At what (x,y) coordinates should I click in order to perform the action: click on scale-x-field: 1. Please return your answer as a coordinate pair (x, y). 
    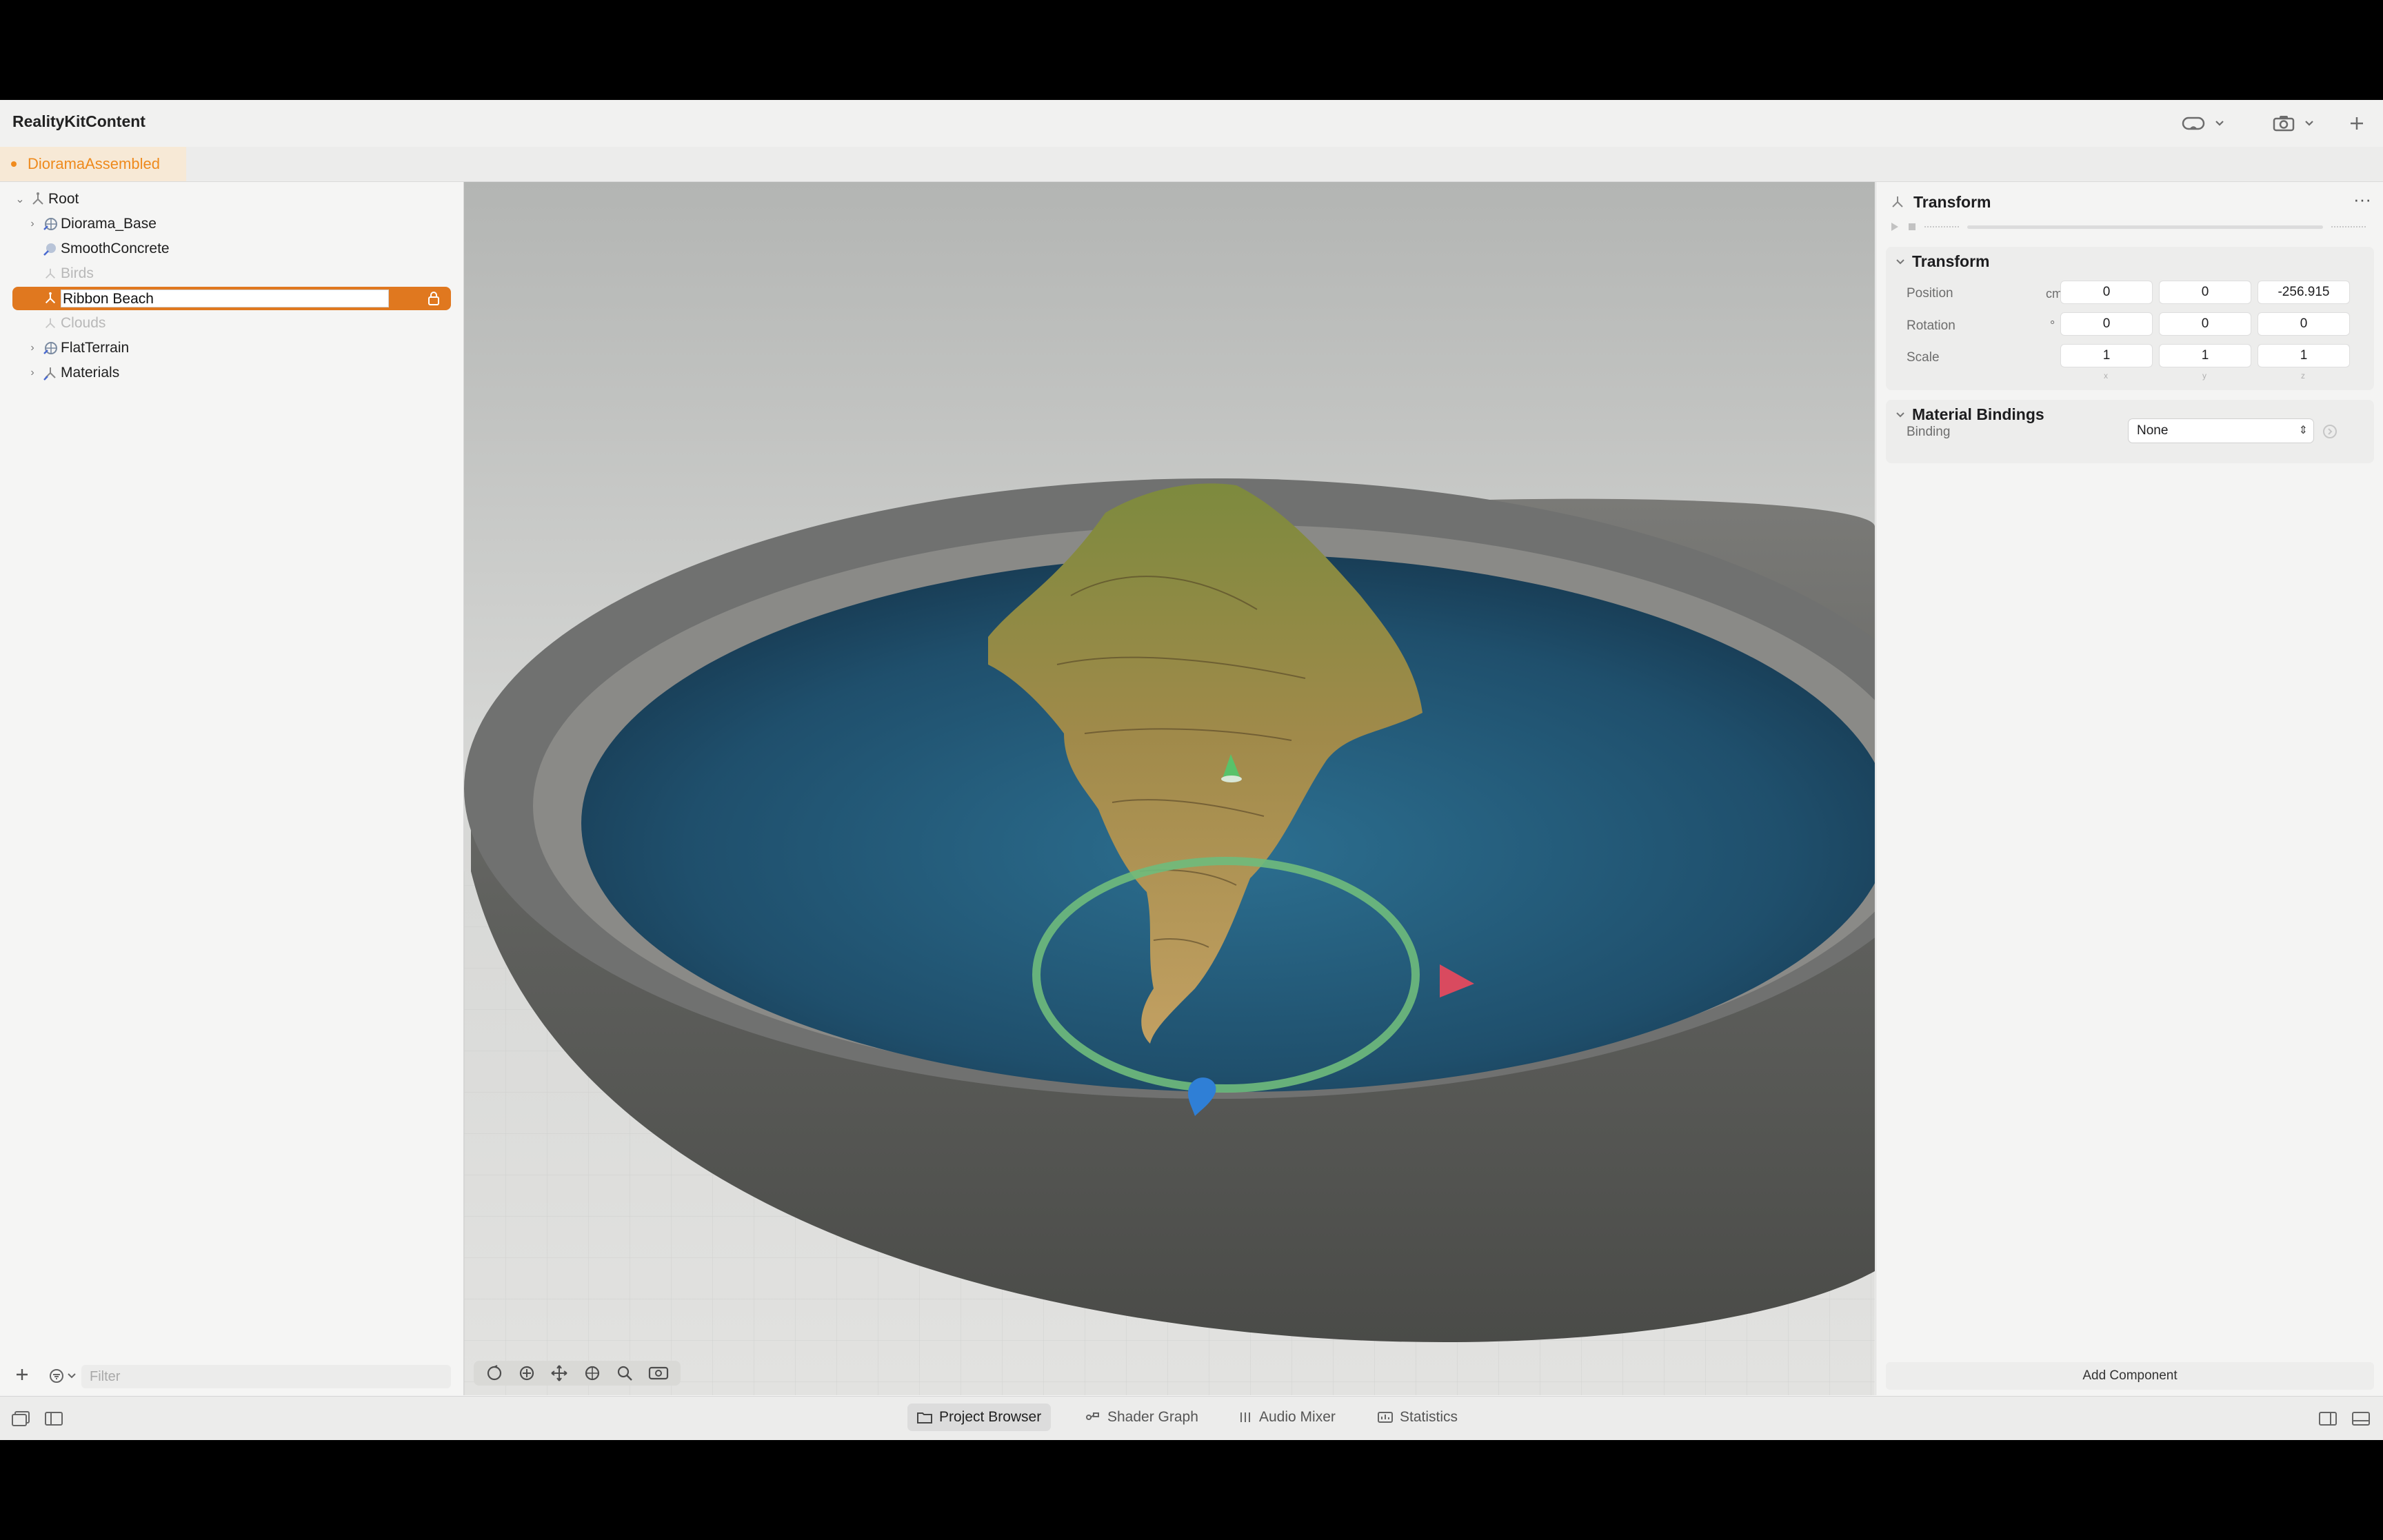
    Looking at the image, I should click on (2106, 356).